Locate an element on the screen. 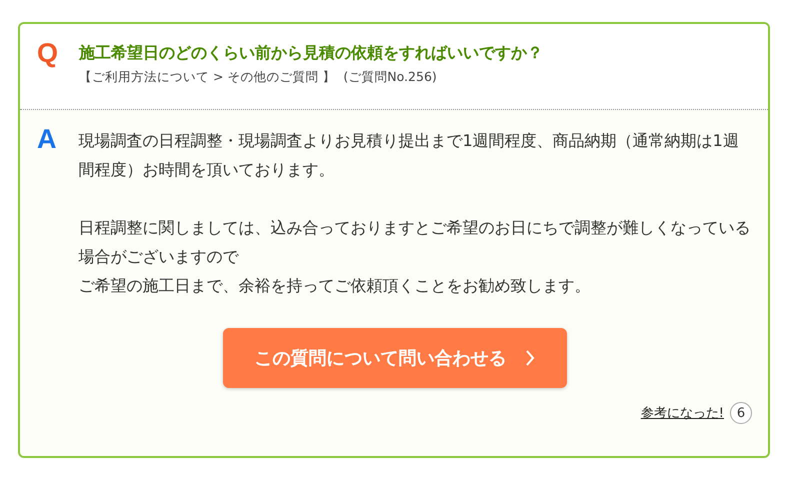 This screenshot has height=482, width=796. chevron-right-icon is located at coordinates (529, 358).